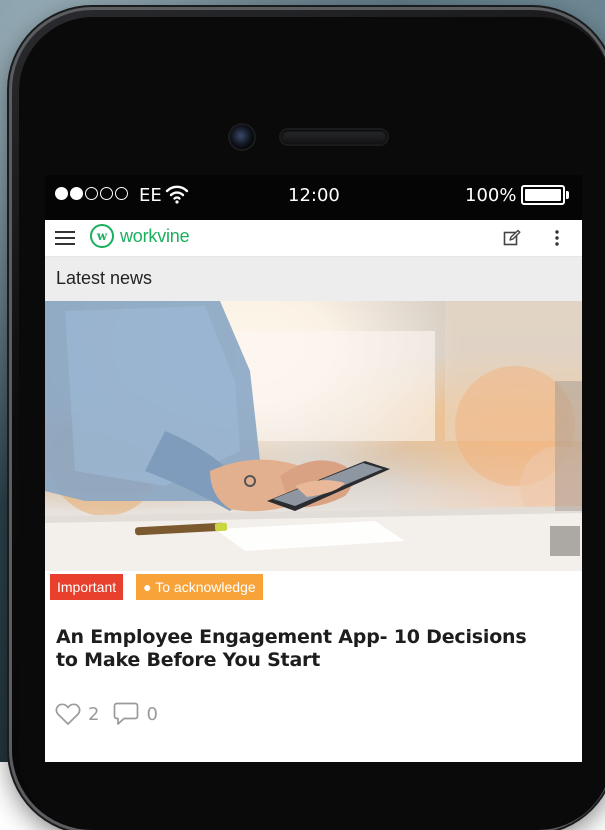 This screenshot has width=605, height=830. What do you see at coordinates (104, 278) in the screenshot?
I see `section-title: Latest news` at bounding box center [104, 278].